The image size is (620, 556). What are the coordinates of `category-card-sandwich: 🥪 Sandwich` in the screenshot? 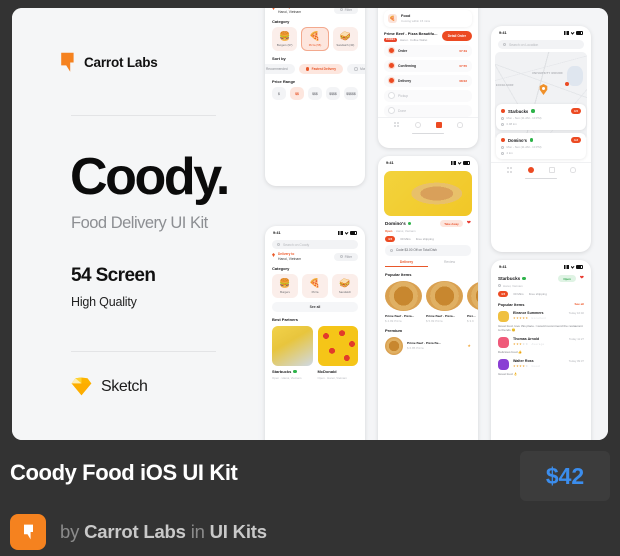 It's located at (345, 286).